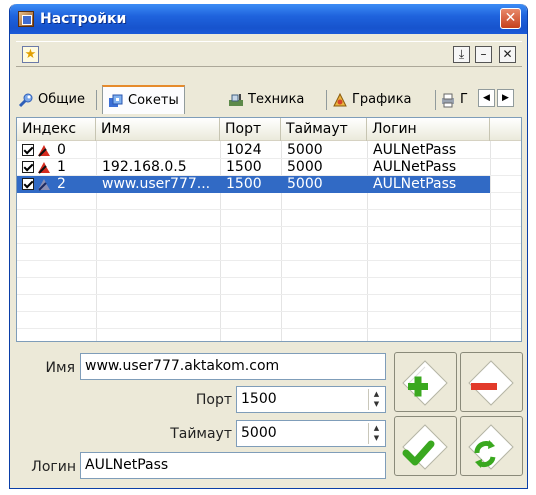 This screenshot has height=495, width=536. Describe the element at coordinates (340, 99) in the screenshot. I see `graphics-icon` at that location.